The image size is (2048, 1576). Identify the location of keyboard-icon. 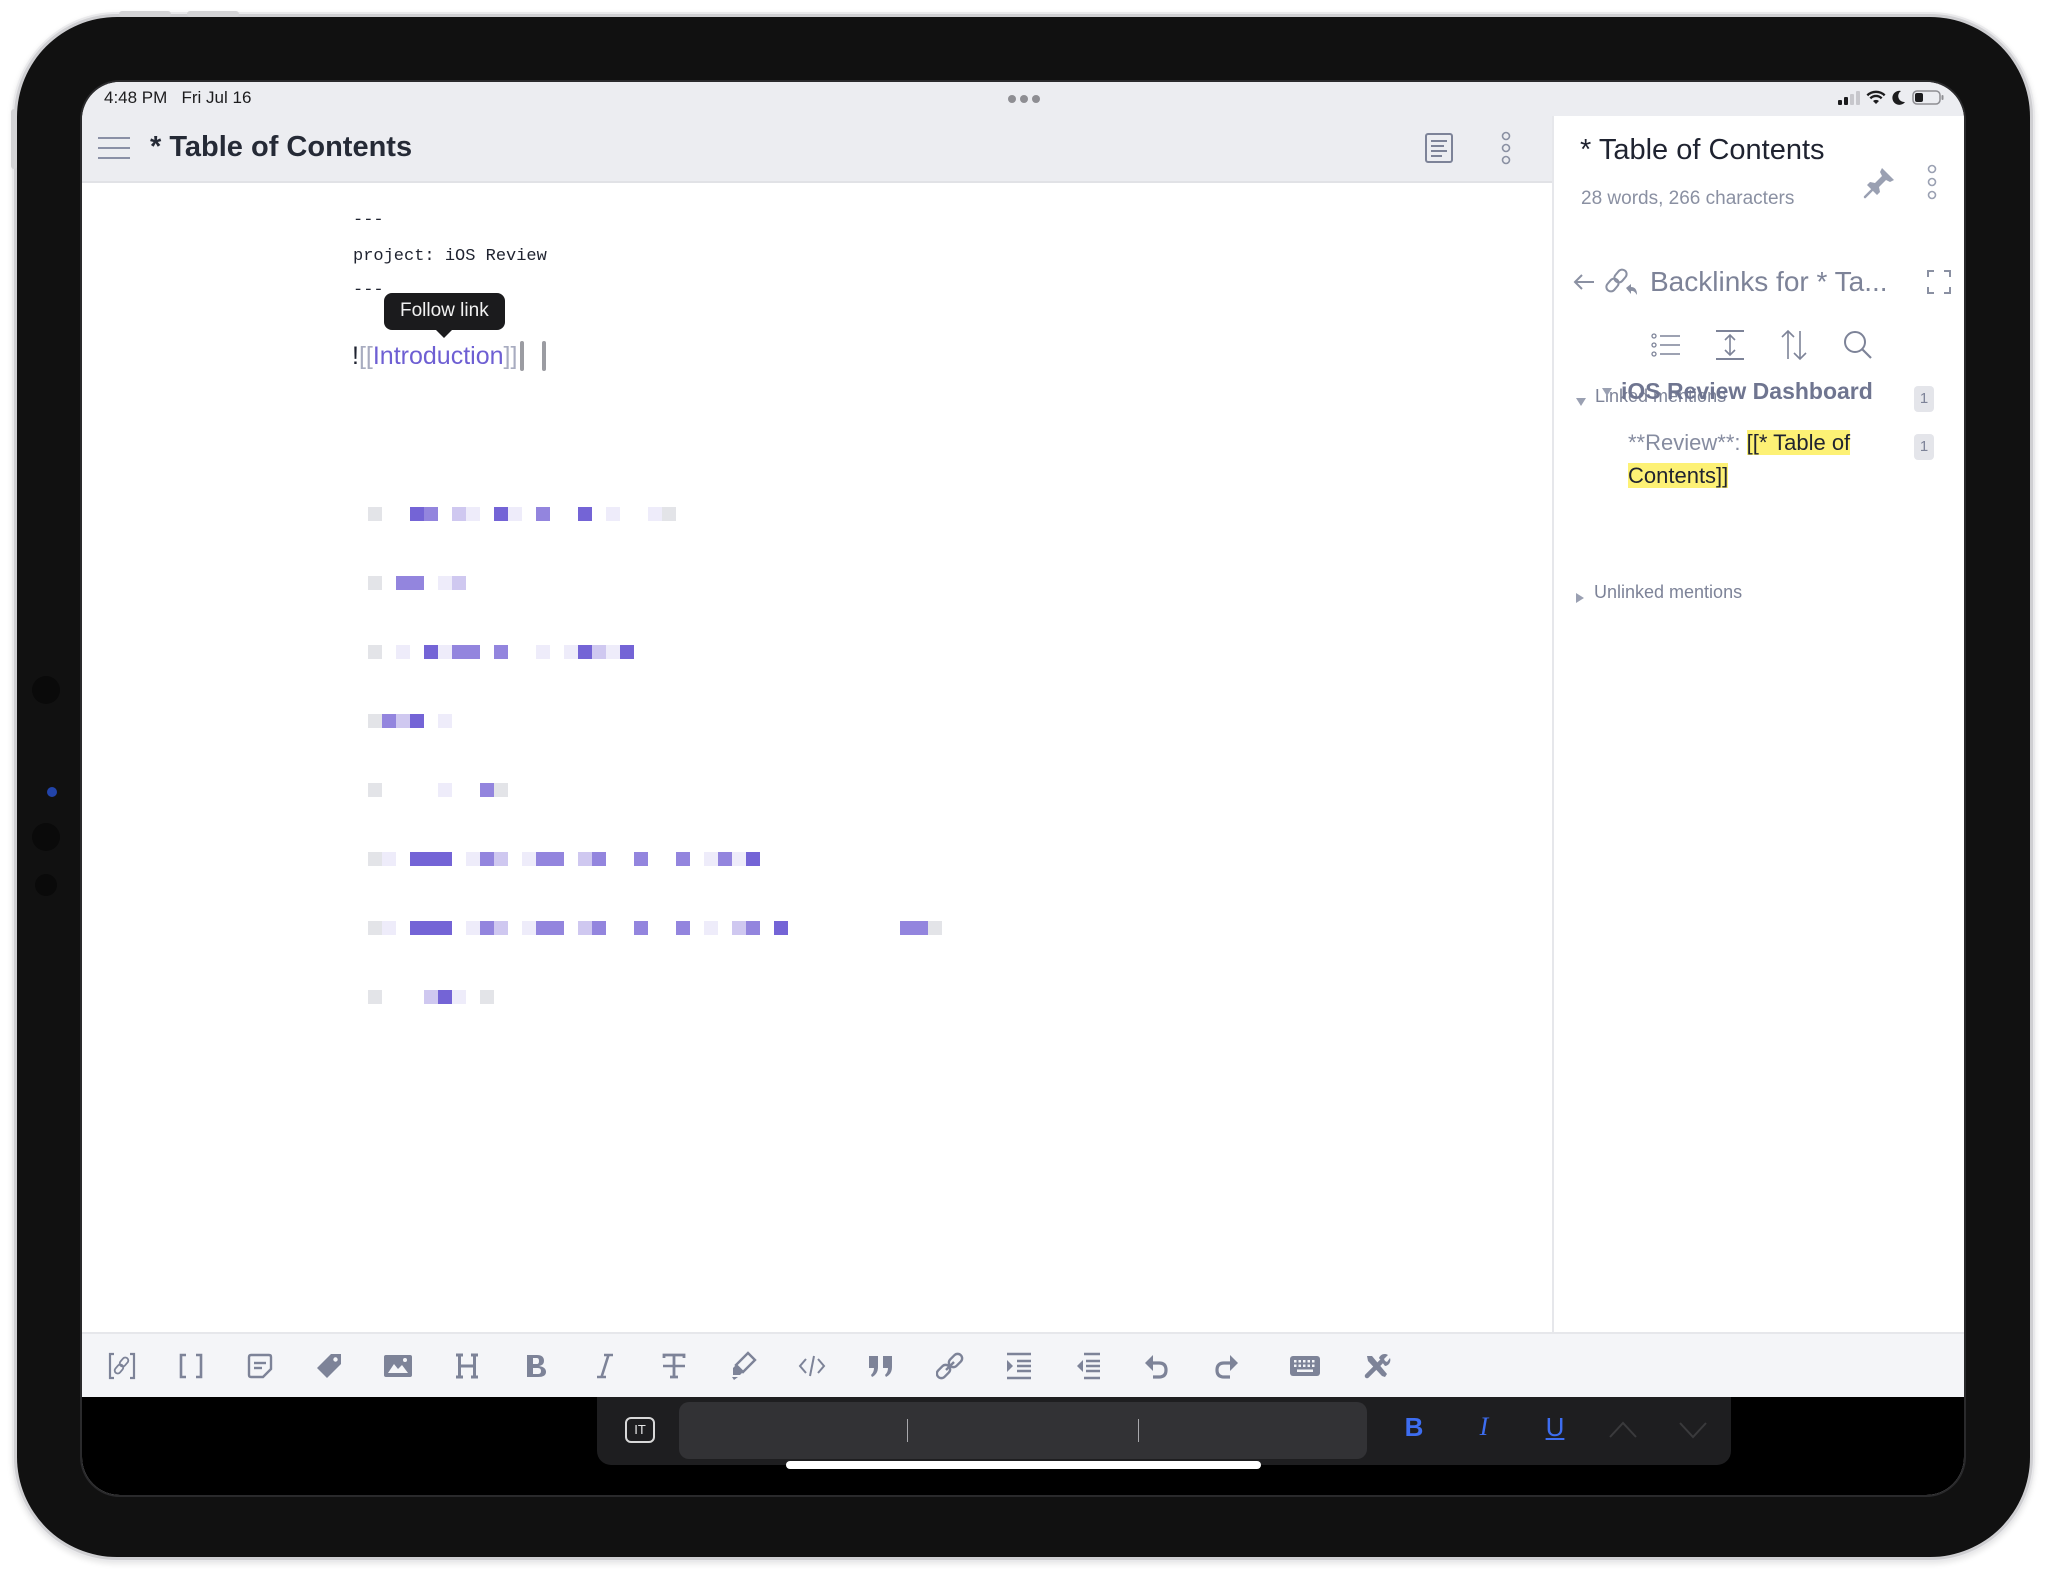
(1305, 1366).